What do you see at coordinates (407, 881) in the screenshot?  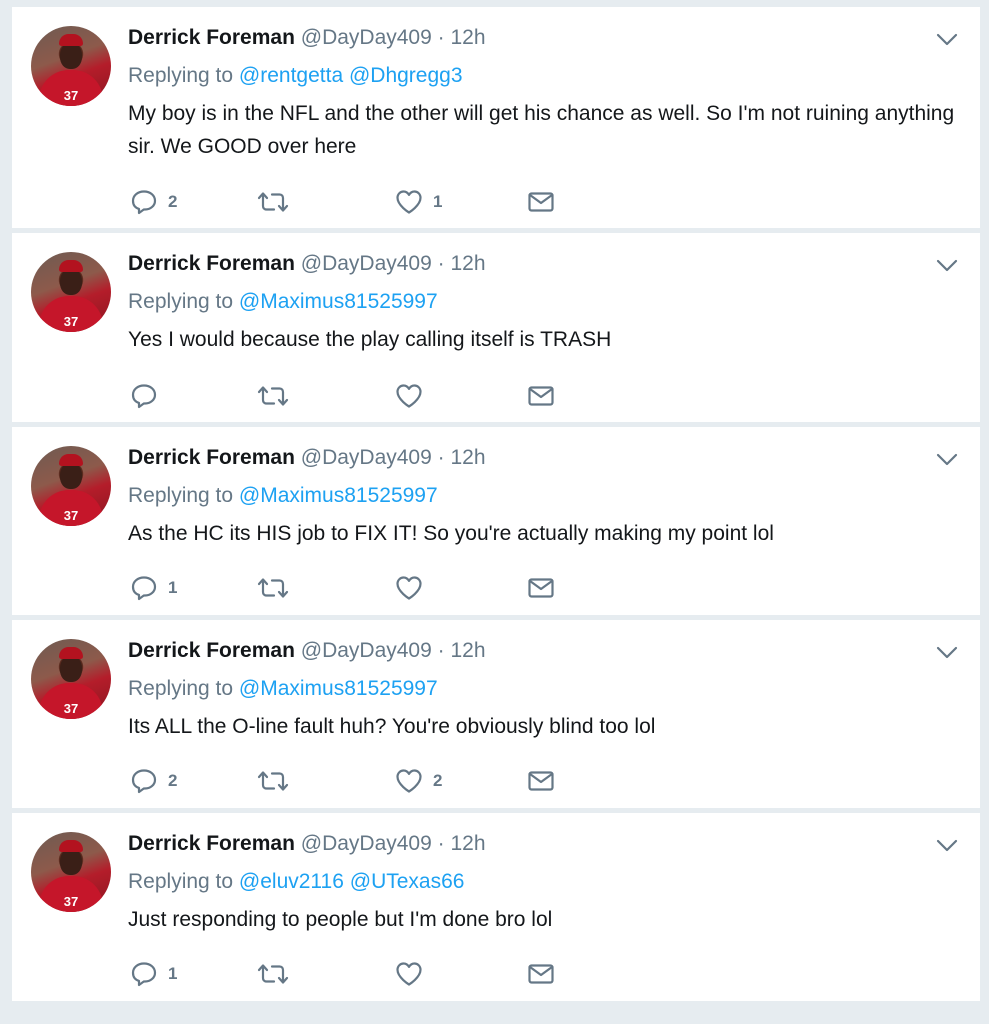 I see `mention-link: @UTexas66` at bounding box center [407, 881].